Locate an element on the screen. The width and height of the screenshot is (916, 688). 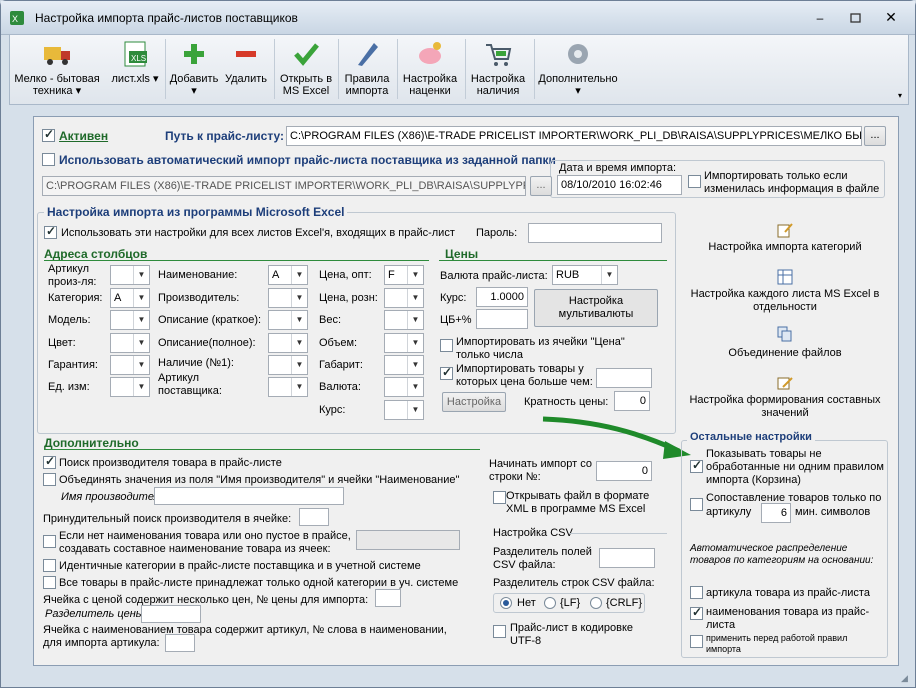
compare-article-input: 6 is located at coordinates (776, 513).